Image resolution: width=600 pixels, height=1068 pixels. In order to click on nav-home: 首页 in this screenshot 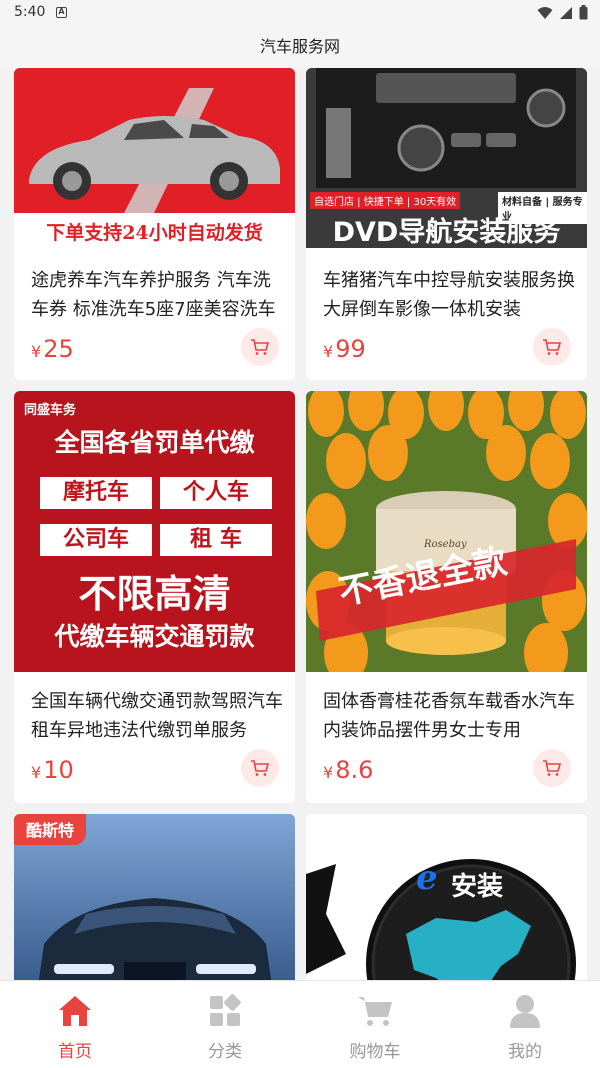, I will do `click(75, 1024)`.